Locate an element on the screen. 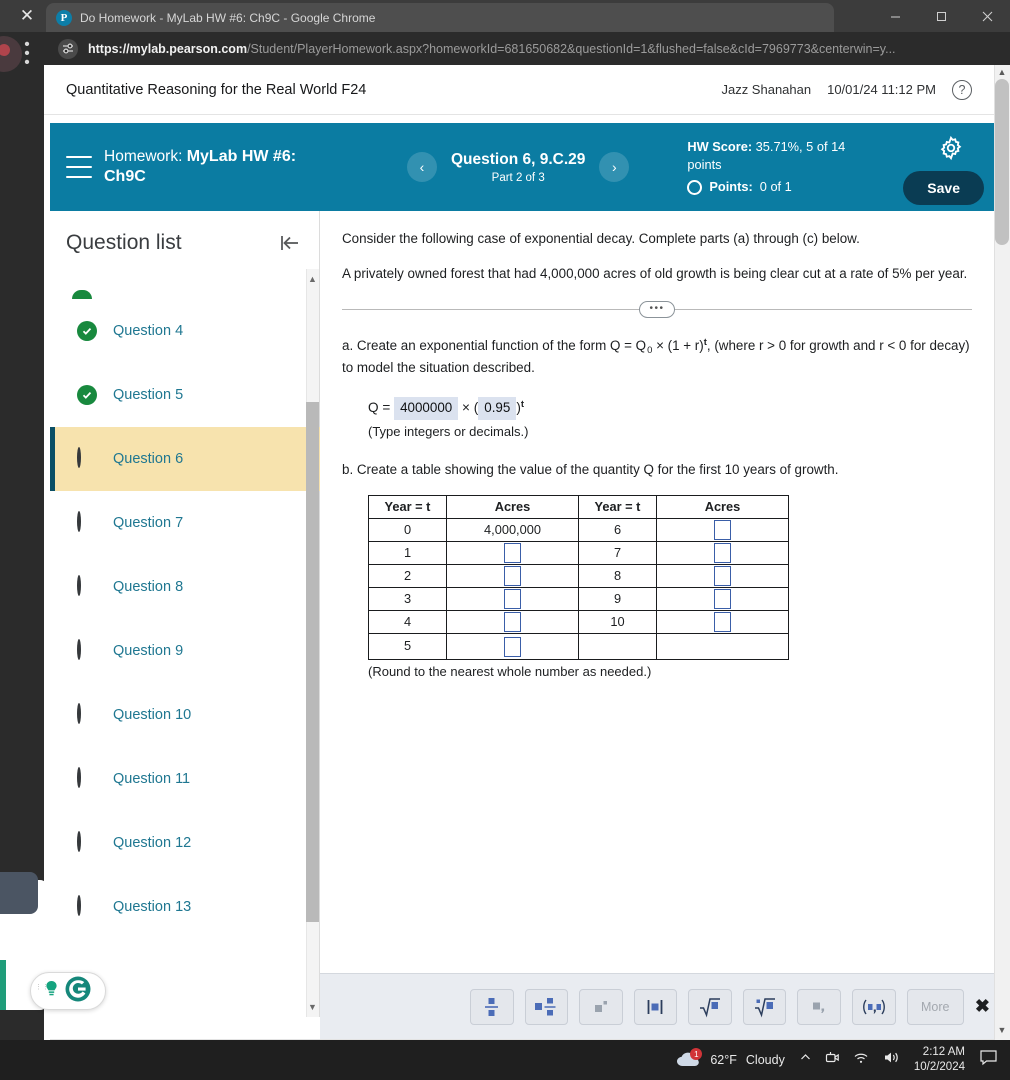 The width and height of the screenshot is (1010, 1080). current-question-info: Question 6, 9.C.29 Part 2 of 3 is located at coordinates (518, 167).